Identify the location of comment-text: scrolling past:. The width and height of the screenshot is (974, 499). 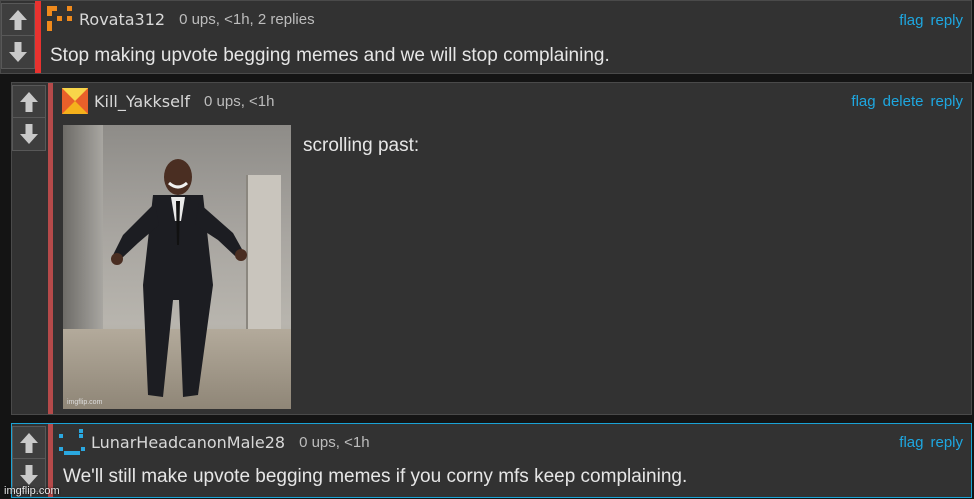
(361, 145).